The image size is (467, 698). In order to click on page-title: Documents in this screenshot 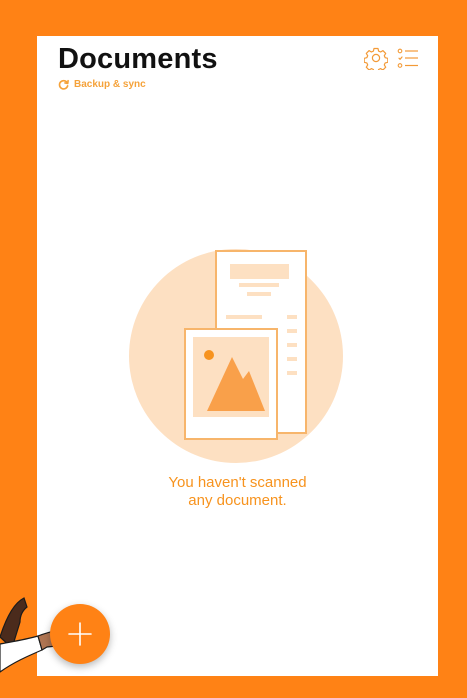, I will do `click(138, 59)`.